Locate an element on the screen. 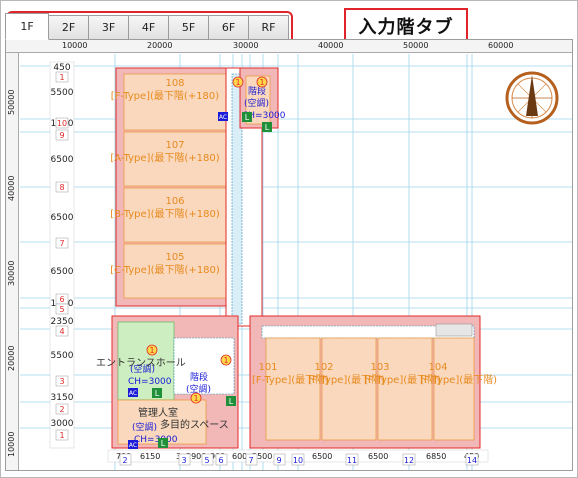 The height and width of the screenshot is (478, 578). grid-tag: 12 is located at coordinates (409, 460).